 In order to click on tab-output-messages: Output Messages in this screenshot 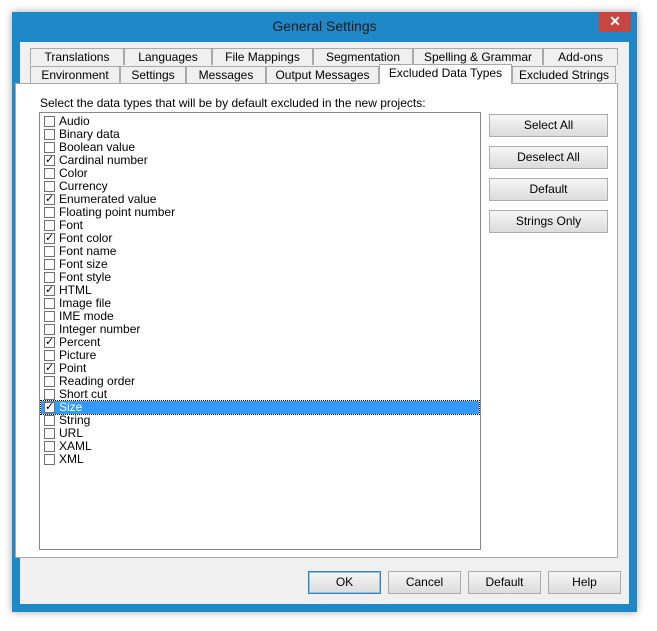, I will do `click(322, 74)`.